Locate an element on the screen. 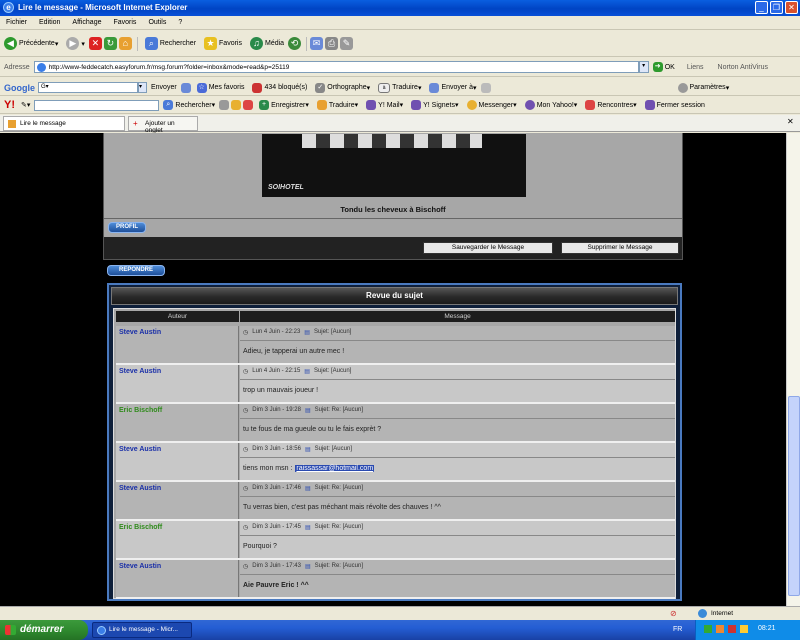  forward-button: ▶ ▾ is located at coordinates (75, 43).